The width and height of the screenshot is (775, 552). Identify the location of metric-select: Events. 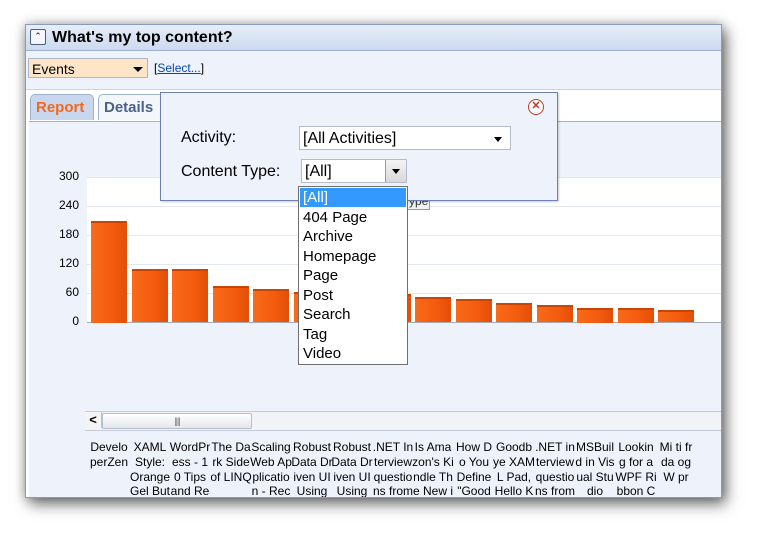
(88, 68).